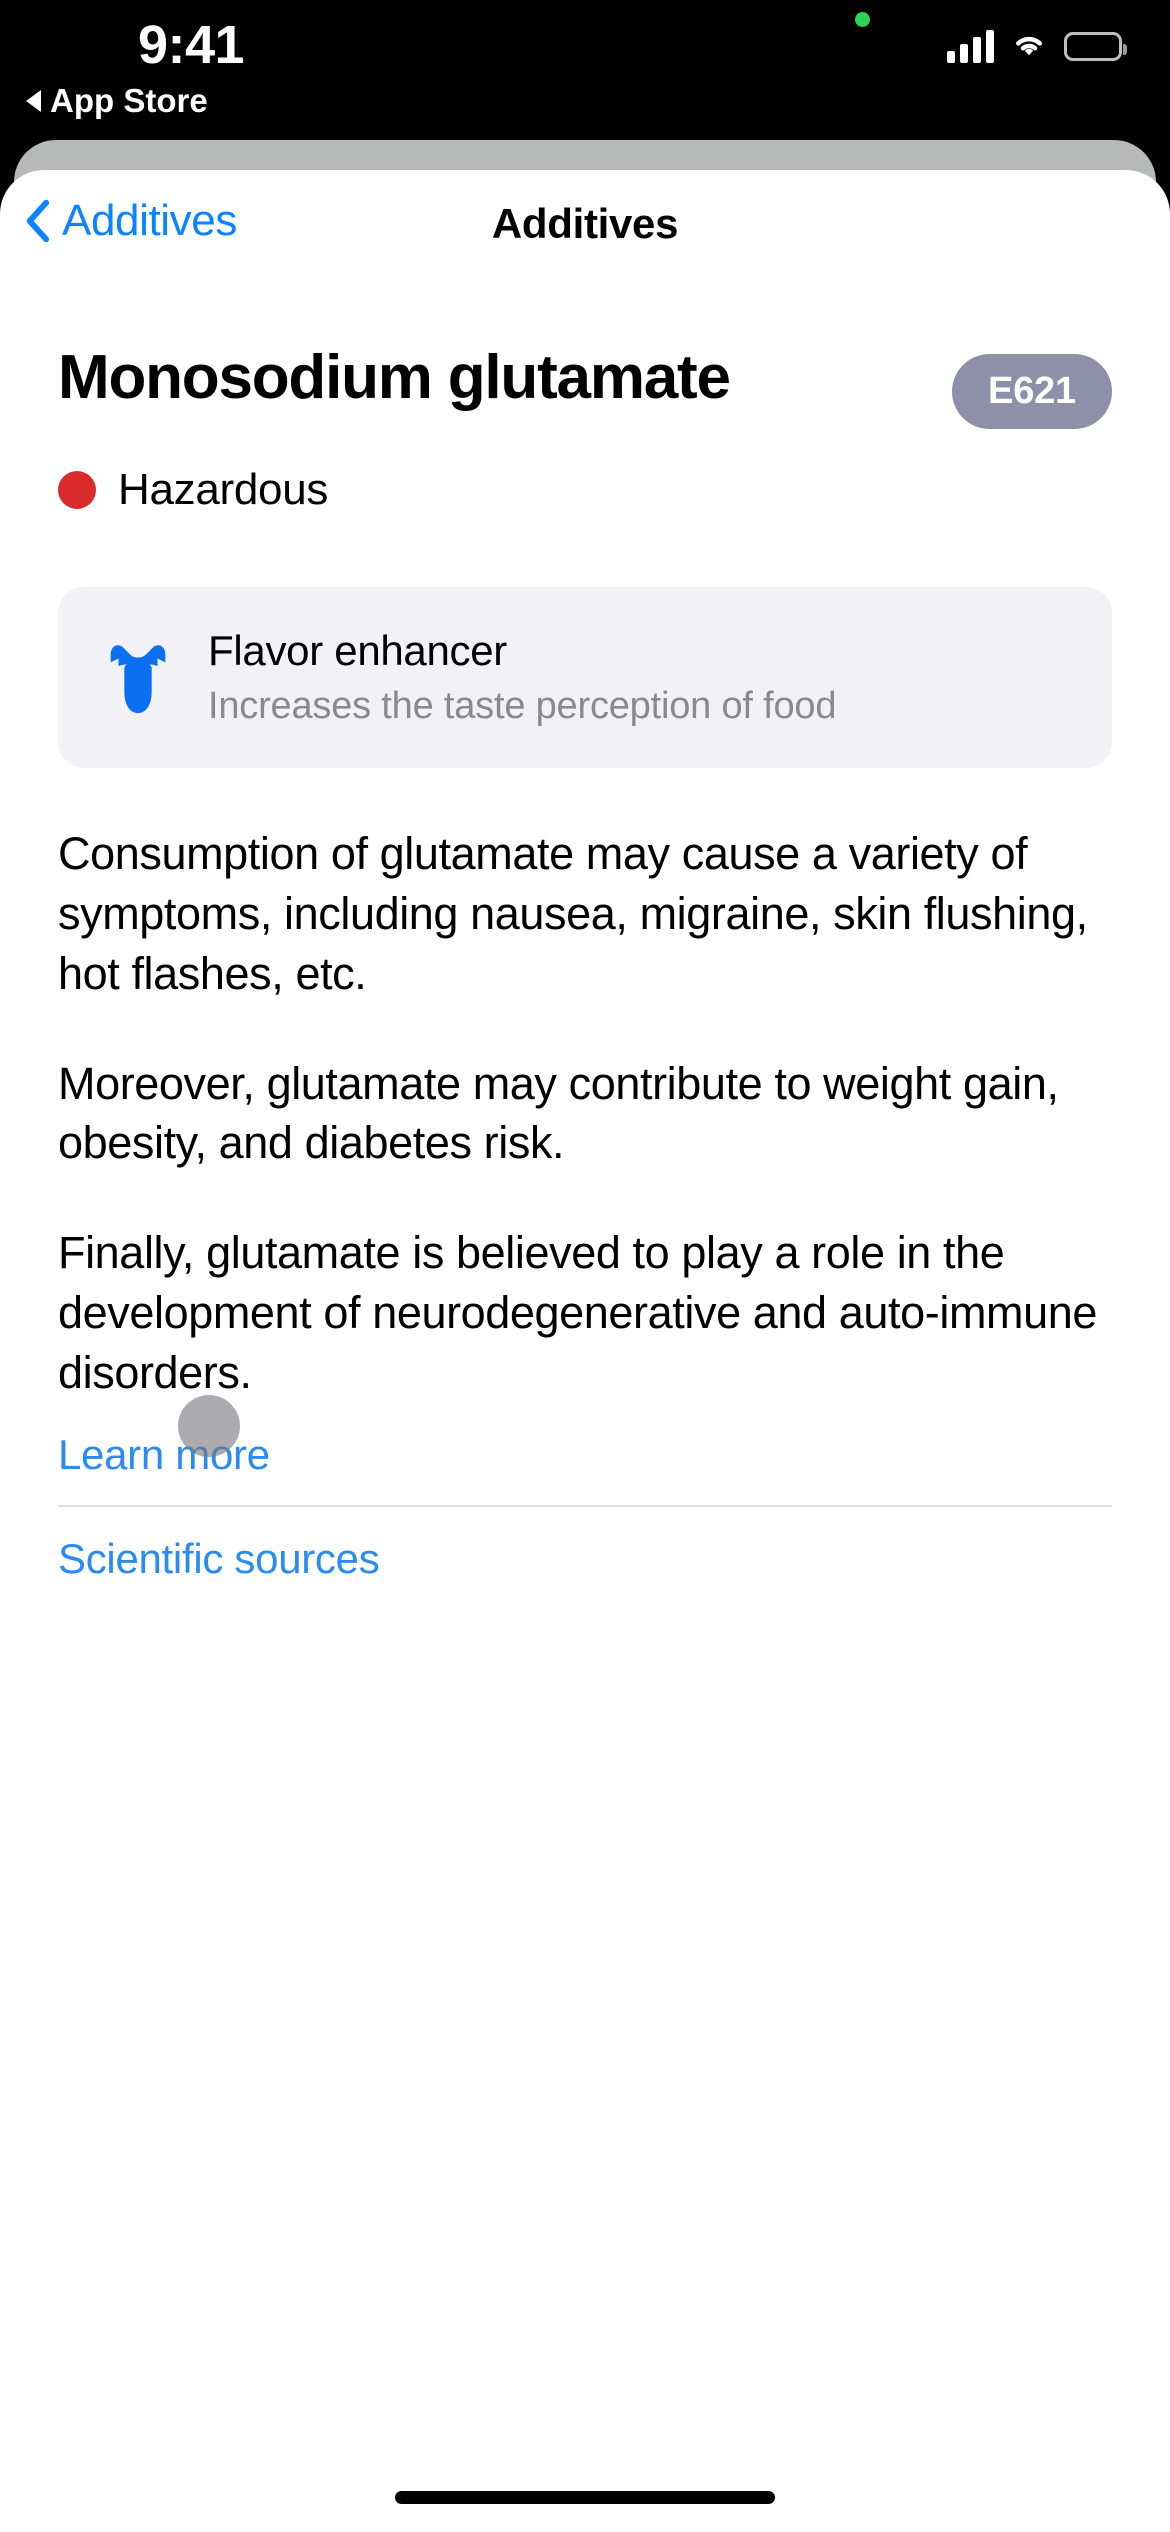 The height and width of the screenshot is (2532, 1170). I want to click on navigation-bar: Additives Additives, so click(585, 225).